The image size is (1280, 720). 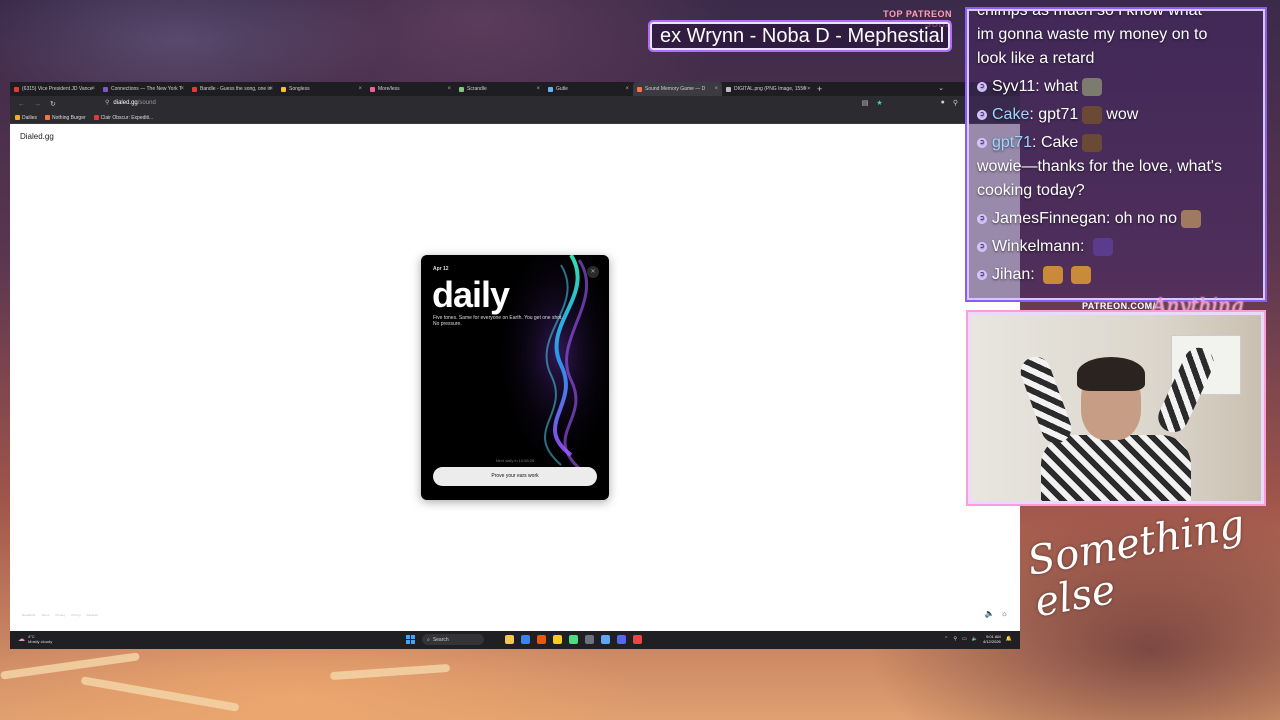 I want to click on footer-link: Privacy, so click(x=61, y=615).